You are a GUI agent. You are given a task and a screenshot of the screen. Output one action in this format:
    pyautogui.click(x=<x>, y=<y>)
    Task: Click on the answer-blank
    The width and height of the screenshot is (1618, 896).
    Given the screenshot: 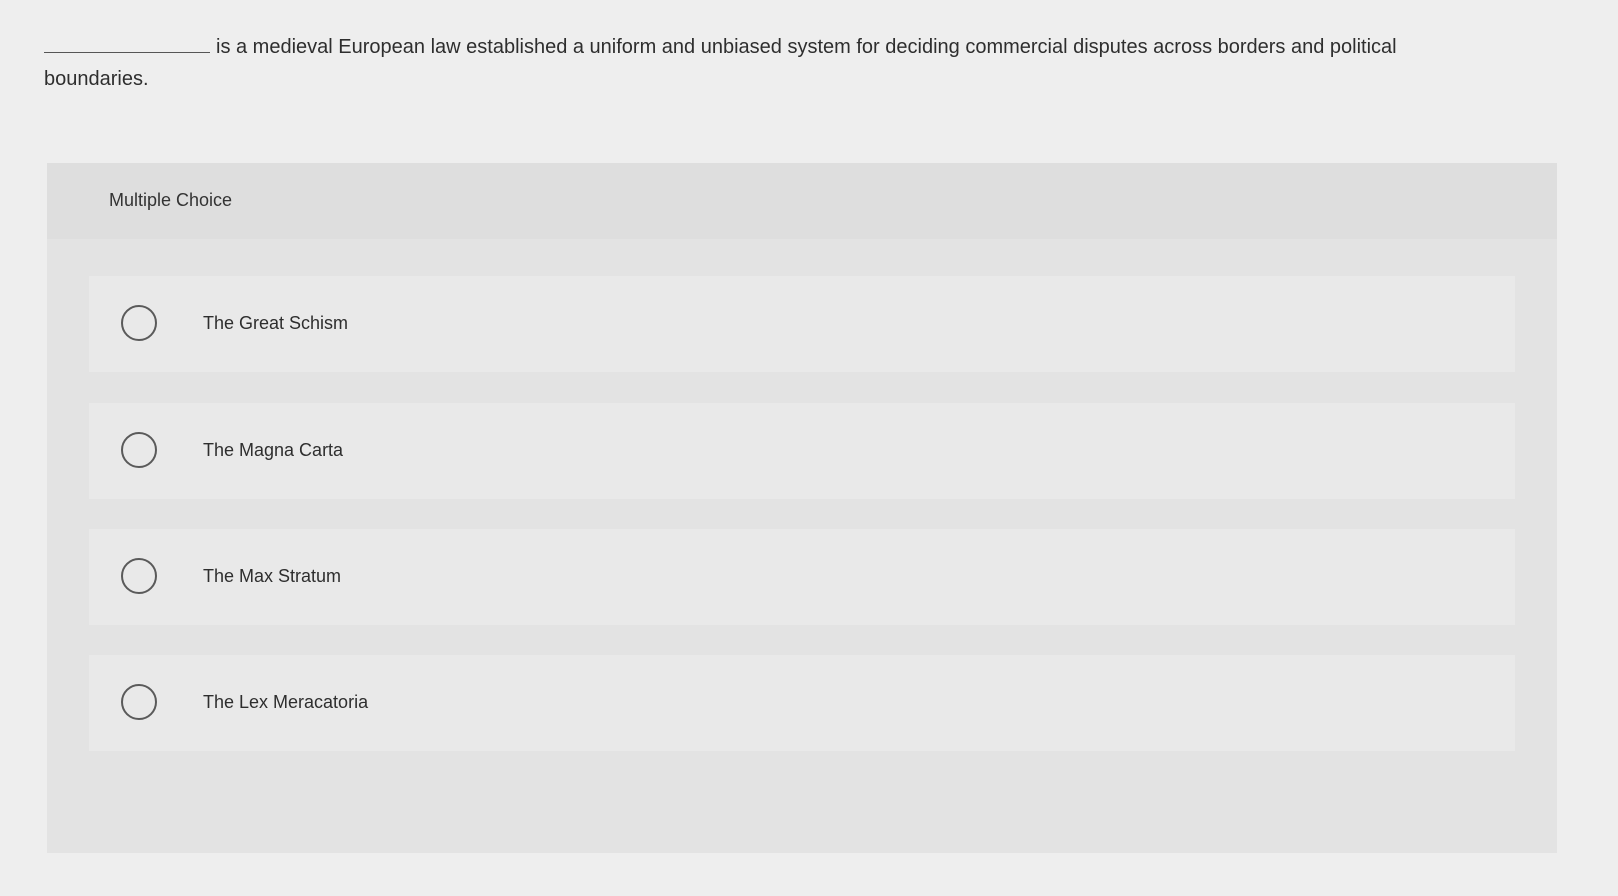 What is the action you would take?
    pyautogui.click(x=127, y=41)
    